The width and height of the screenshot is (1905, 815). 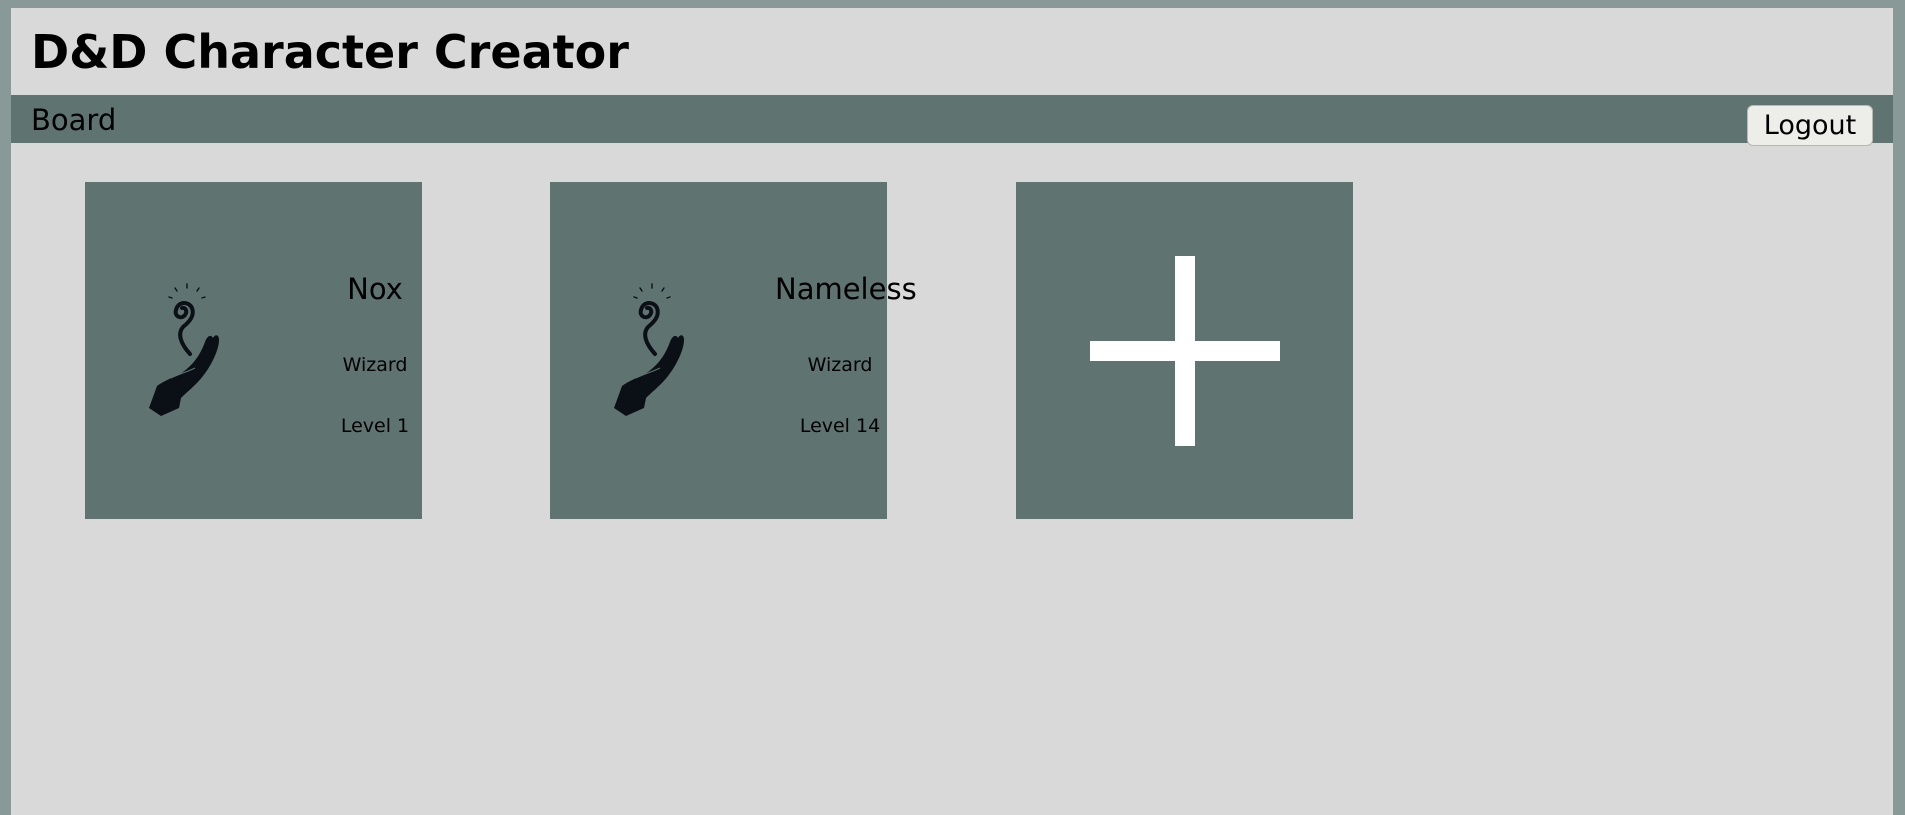 I want to click on app-title: D&D Character Creator, so click(x=330, y=52).